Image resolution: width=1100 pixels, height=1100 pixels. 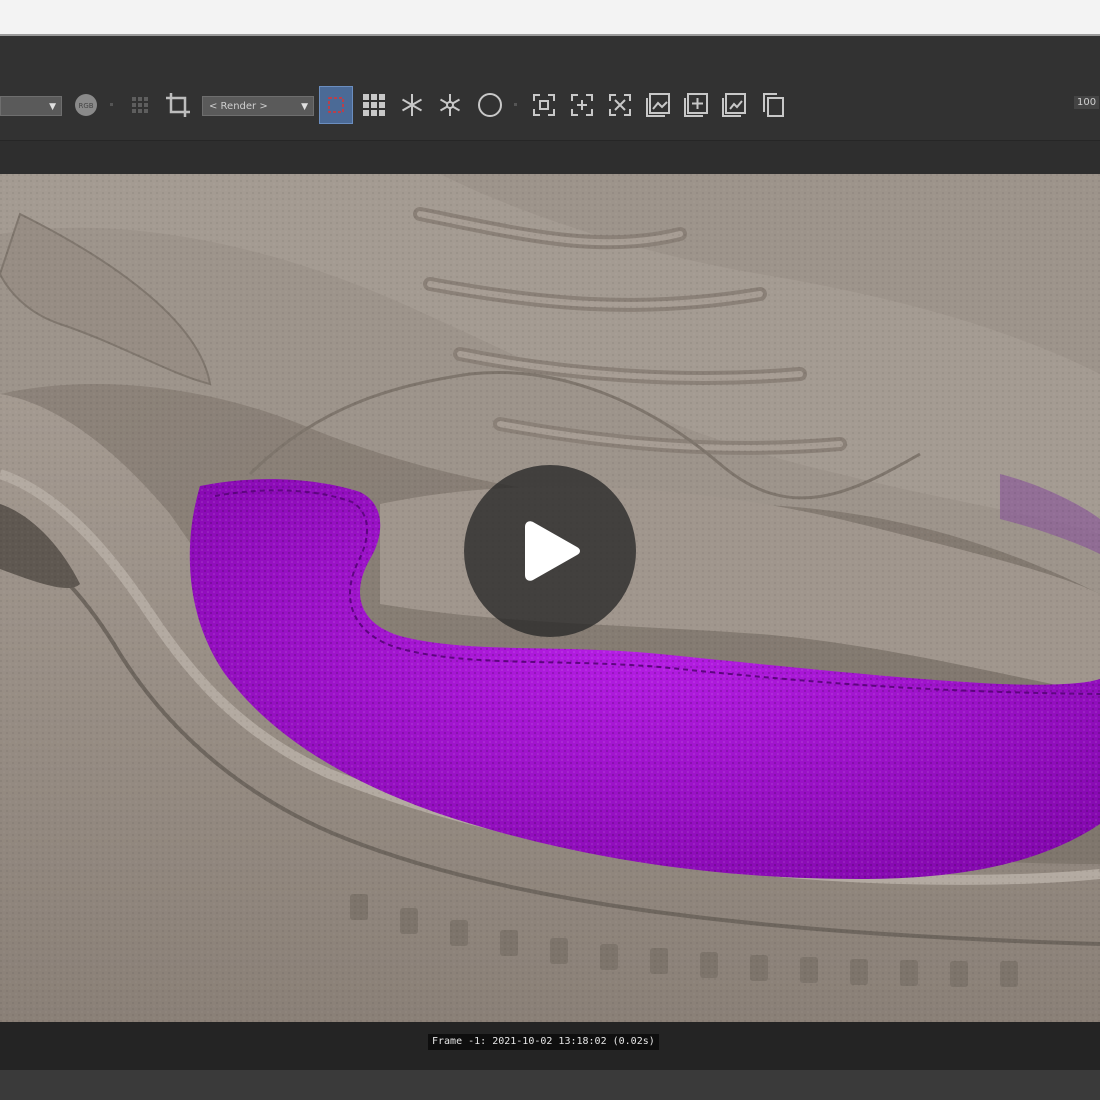 What do you see at coordinates (450, 105) in the screenshot?
I see `snowflake-outline-icon` at bounding box center [450, 105].